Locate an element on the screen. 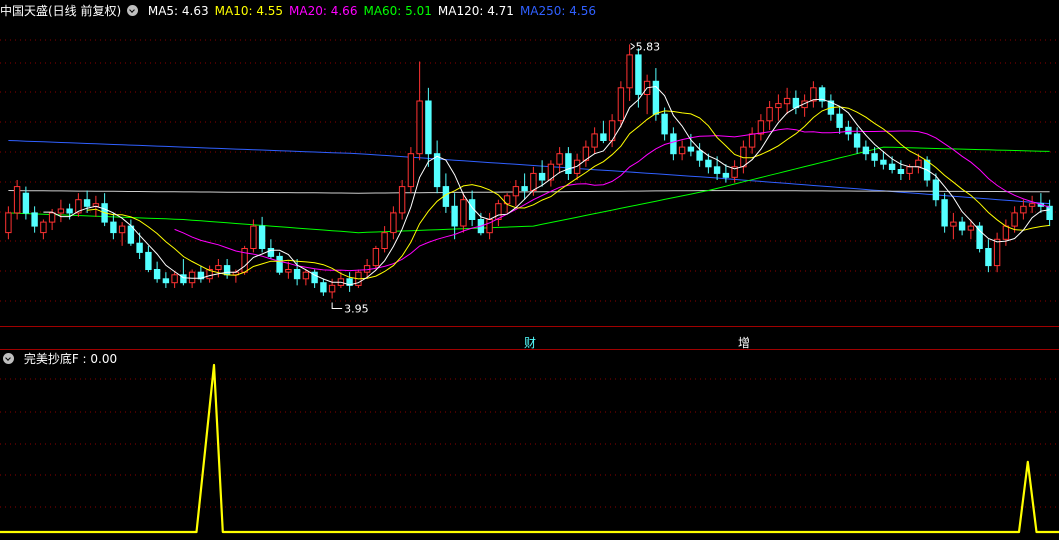 This screenshot has width=1059, height=540. indicator-header: 完美抄底F : 0.00 is located at coordinates (61, 359).